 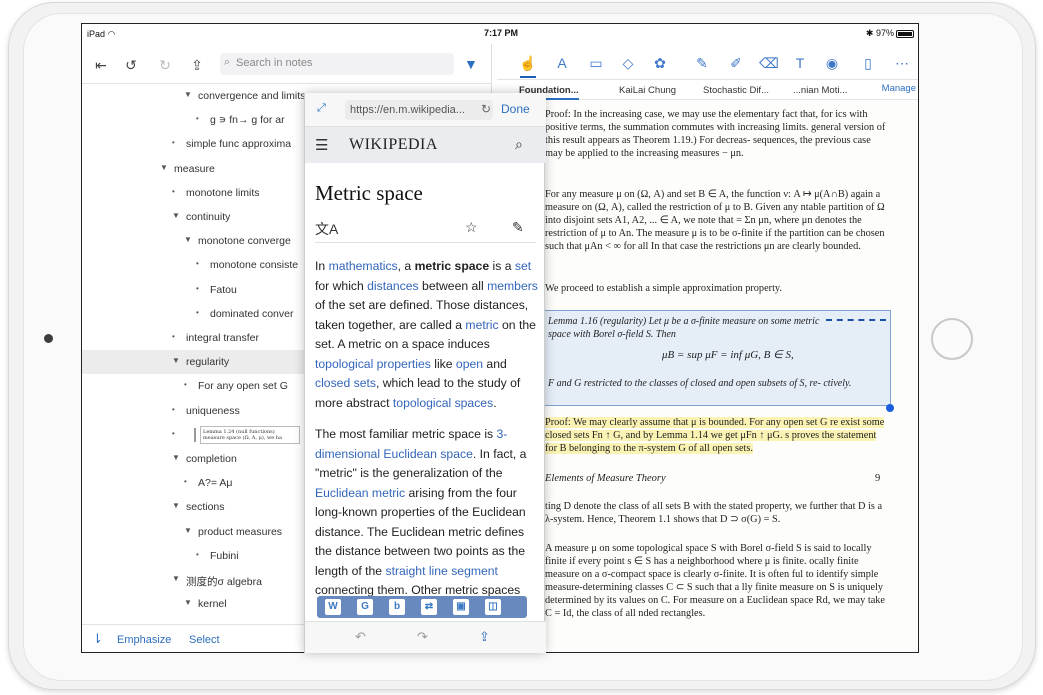 I want to click on article-link: topological spaces, so click(x=443, y=403).